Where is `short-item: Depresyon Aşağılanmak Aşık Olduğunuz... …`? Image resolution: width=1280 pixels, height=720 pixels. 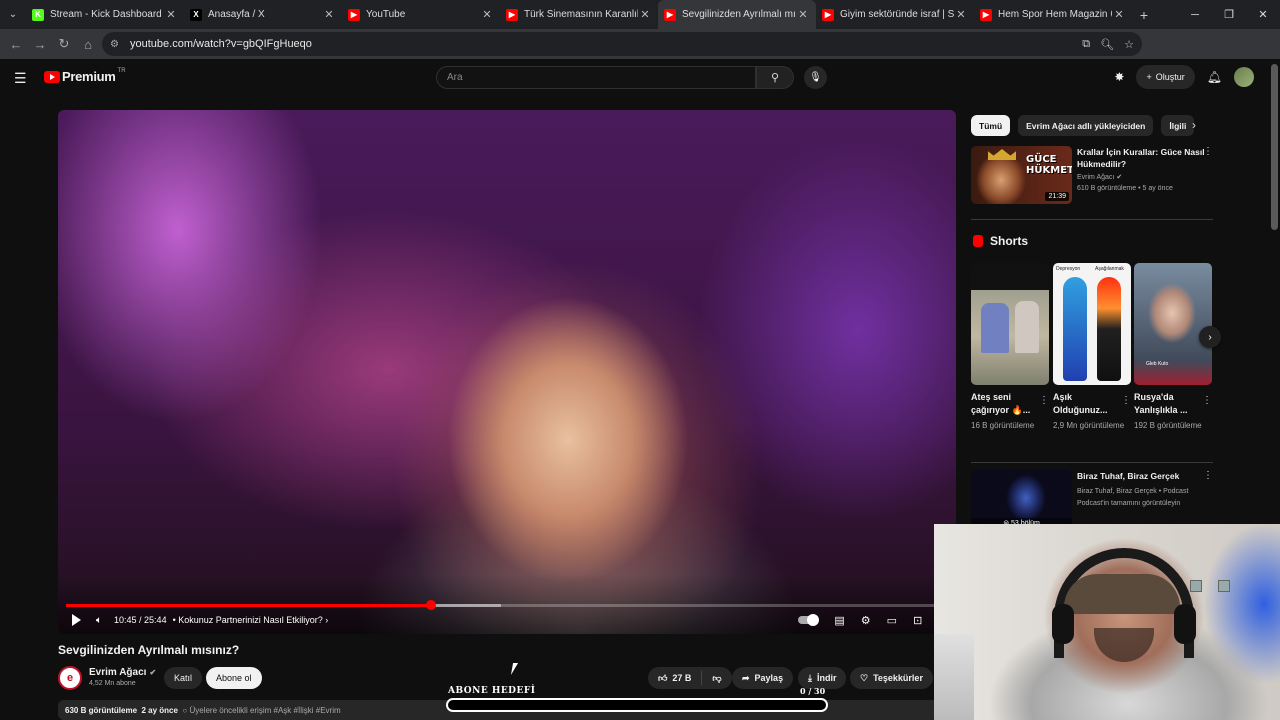
short-item: Depresyon Aşağılanmak Aşık Olduğunuz... … is located at coordinates (1092, 347).